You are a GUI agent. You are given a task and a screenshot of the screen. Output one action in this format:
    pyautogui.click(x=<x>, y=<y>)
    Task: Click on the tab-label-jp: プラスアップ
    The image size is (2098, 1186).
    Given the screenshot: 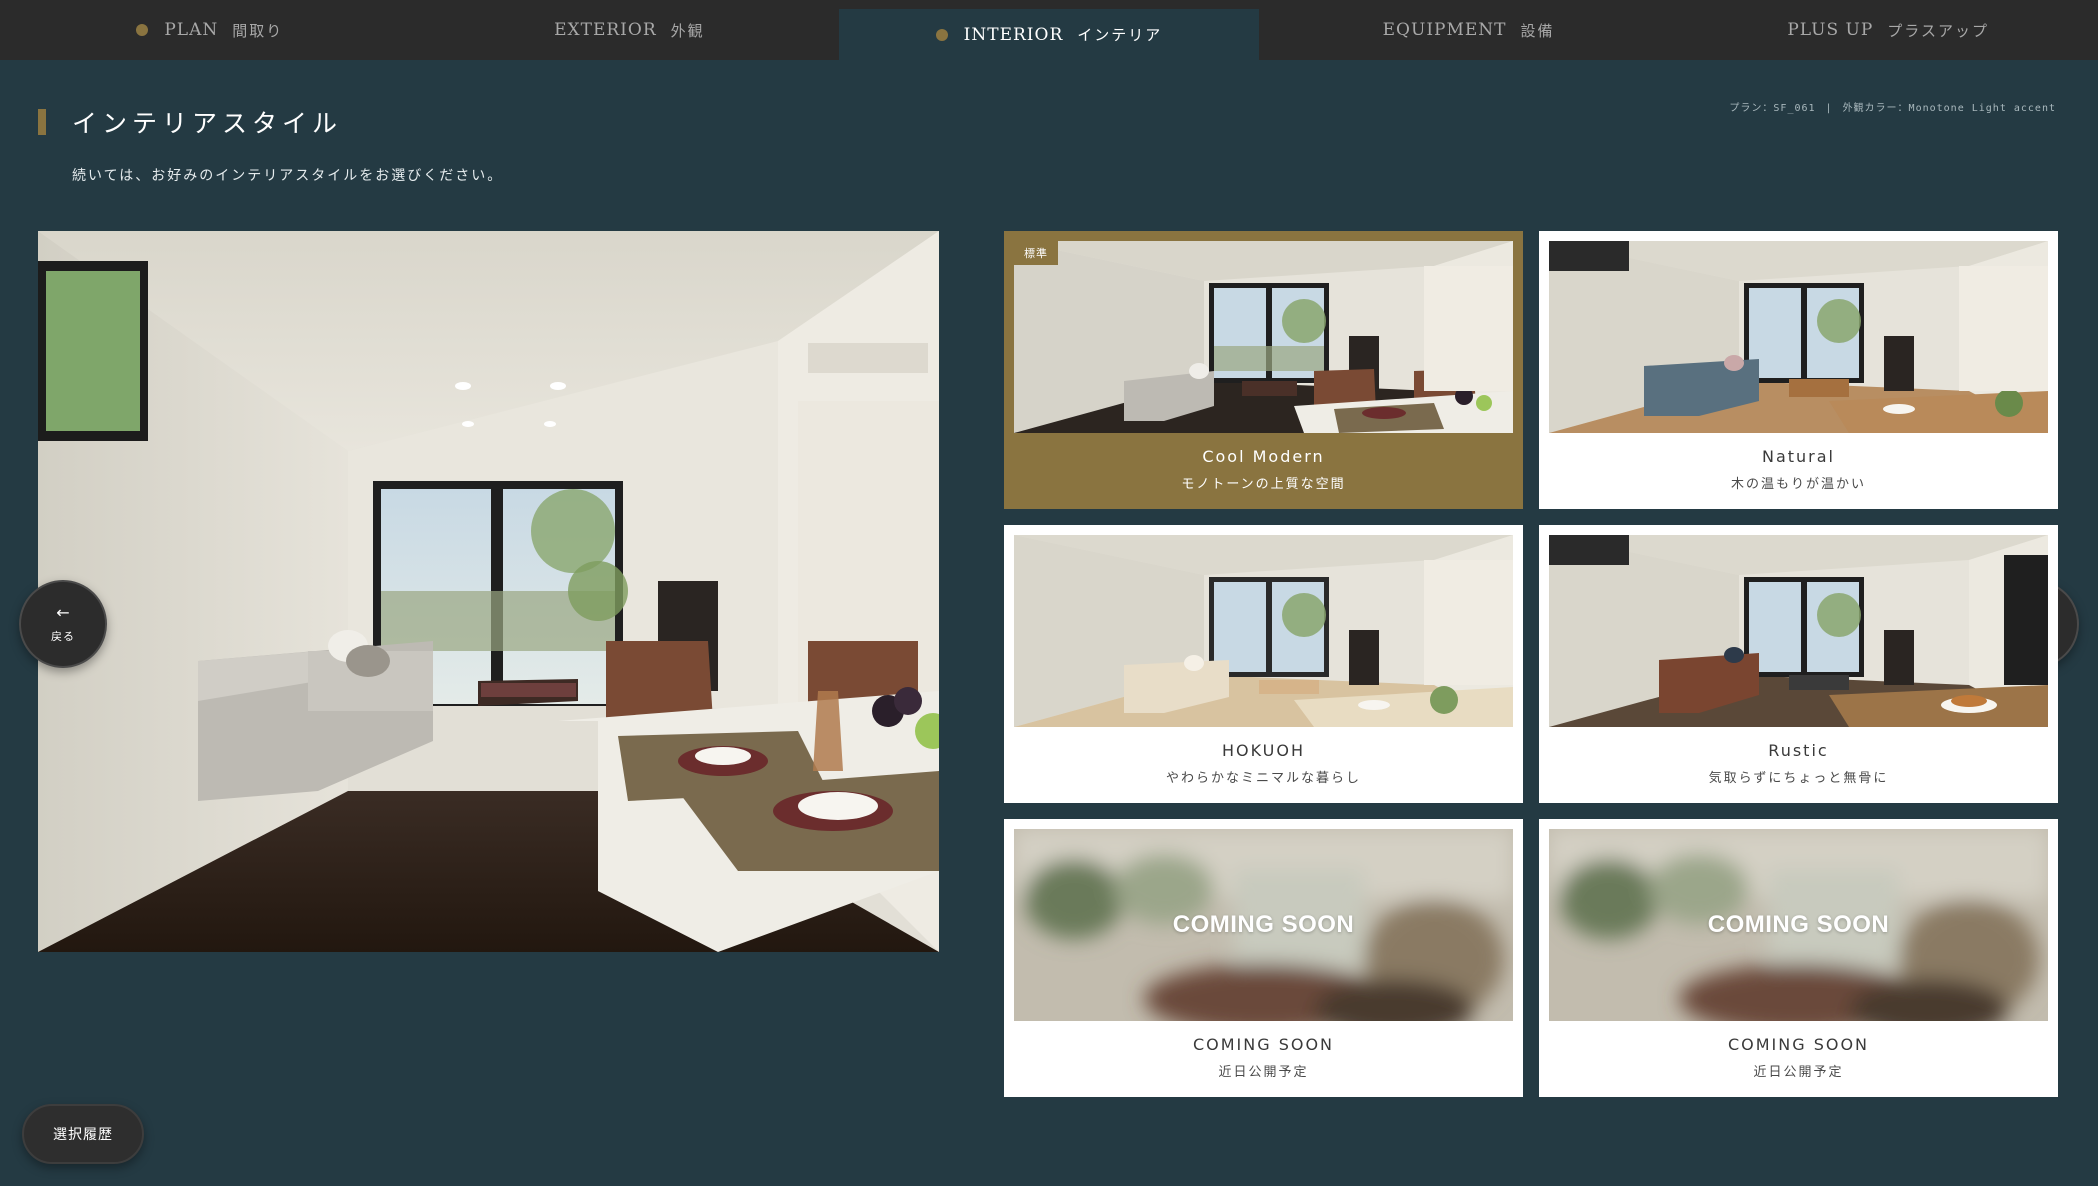 What is the action you would take?
    pyautogui.click(x=1938, y=30)
    